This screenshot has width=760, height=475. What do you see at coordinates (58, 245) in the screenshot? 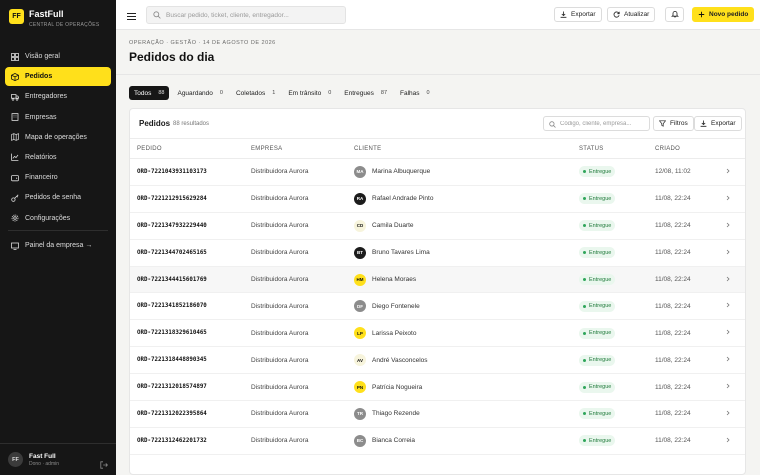
I see `company-panel-link: Painel da empresa →` at bounding box center [58, 245].